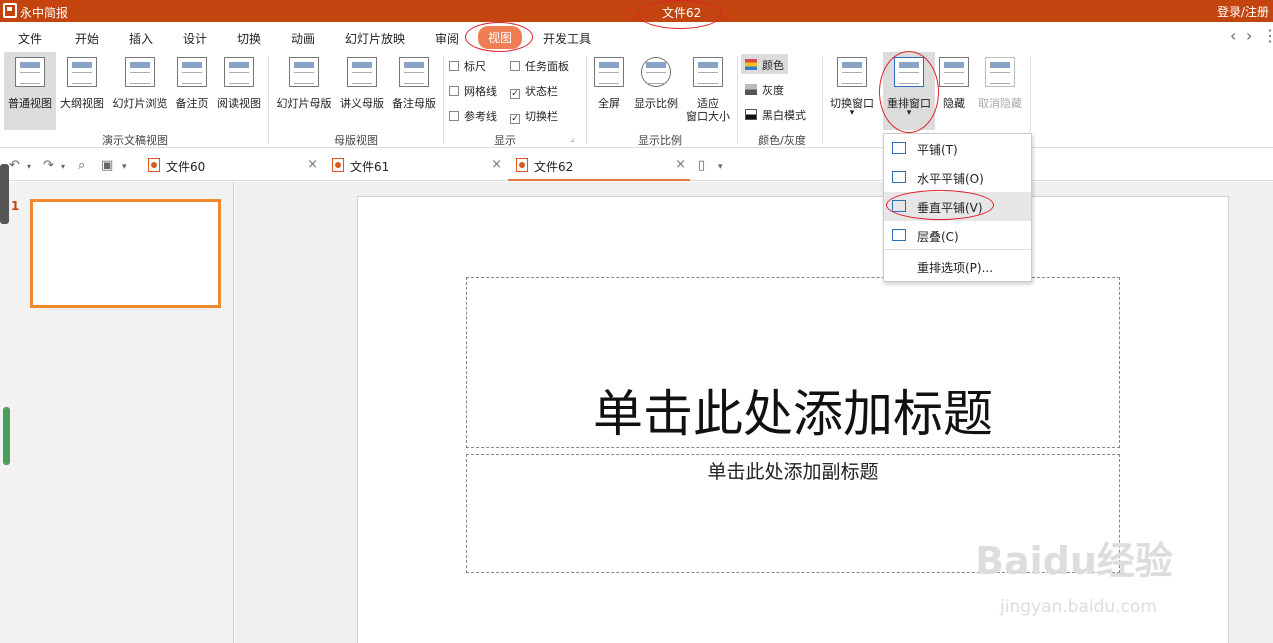 The width and height of the screenshot is (1273, 643). I want to click on document-tab-bar: ↶ ▾ ↷ ▾ ⌕ ▣ ▾ 文件60 × 文件61 × 文件62 × ▯ ▾, so click(636, 165).